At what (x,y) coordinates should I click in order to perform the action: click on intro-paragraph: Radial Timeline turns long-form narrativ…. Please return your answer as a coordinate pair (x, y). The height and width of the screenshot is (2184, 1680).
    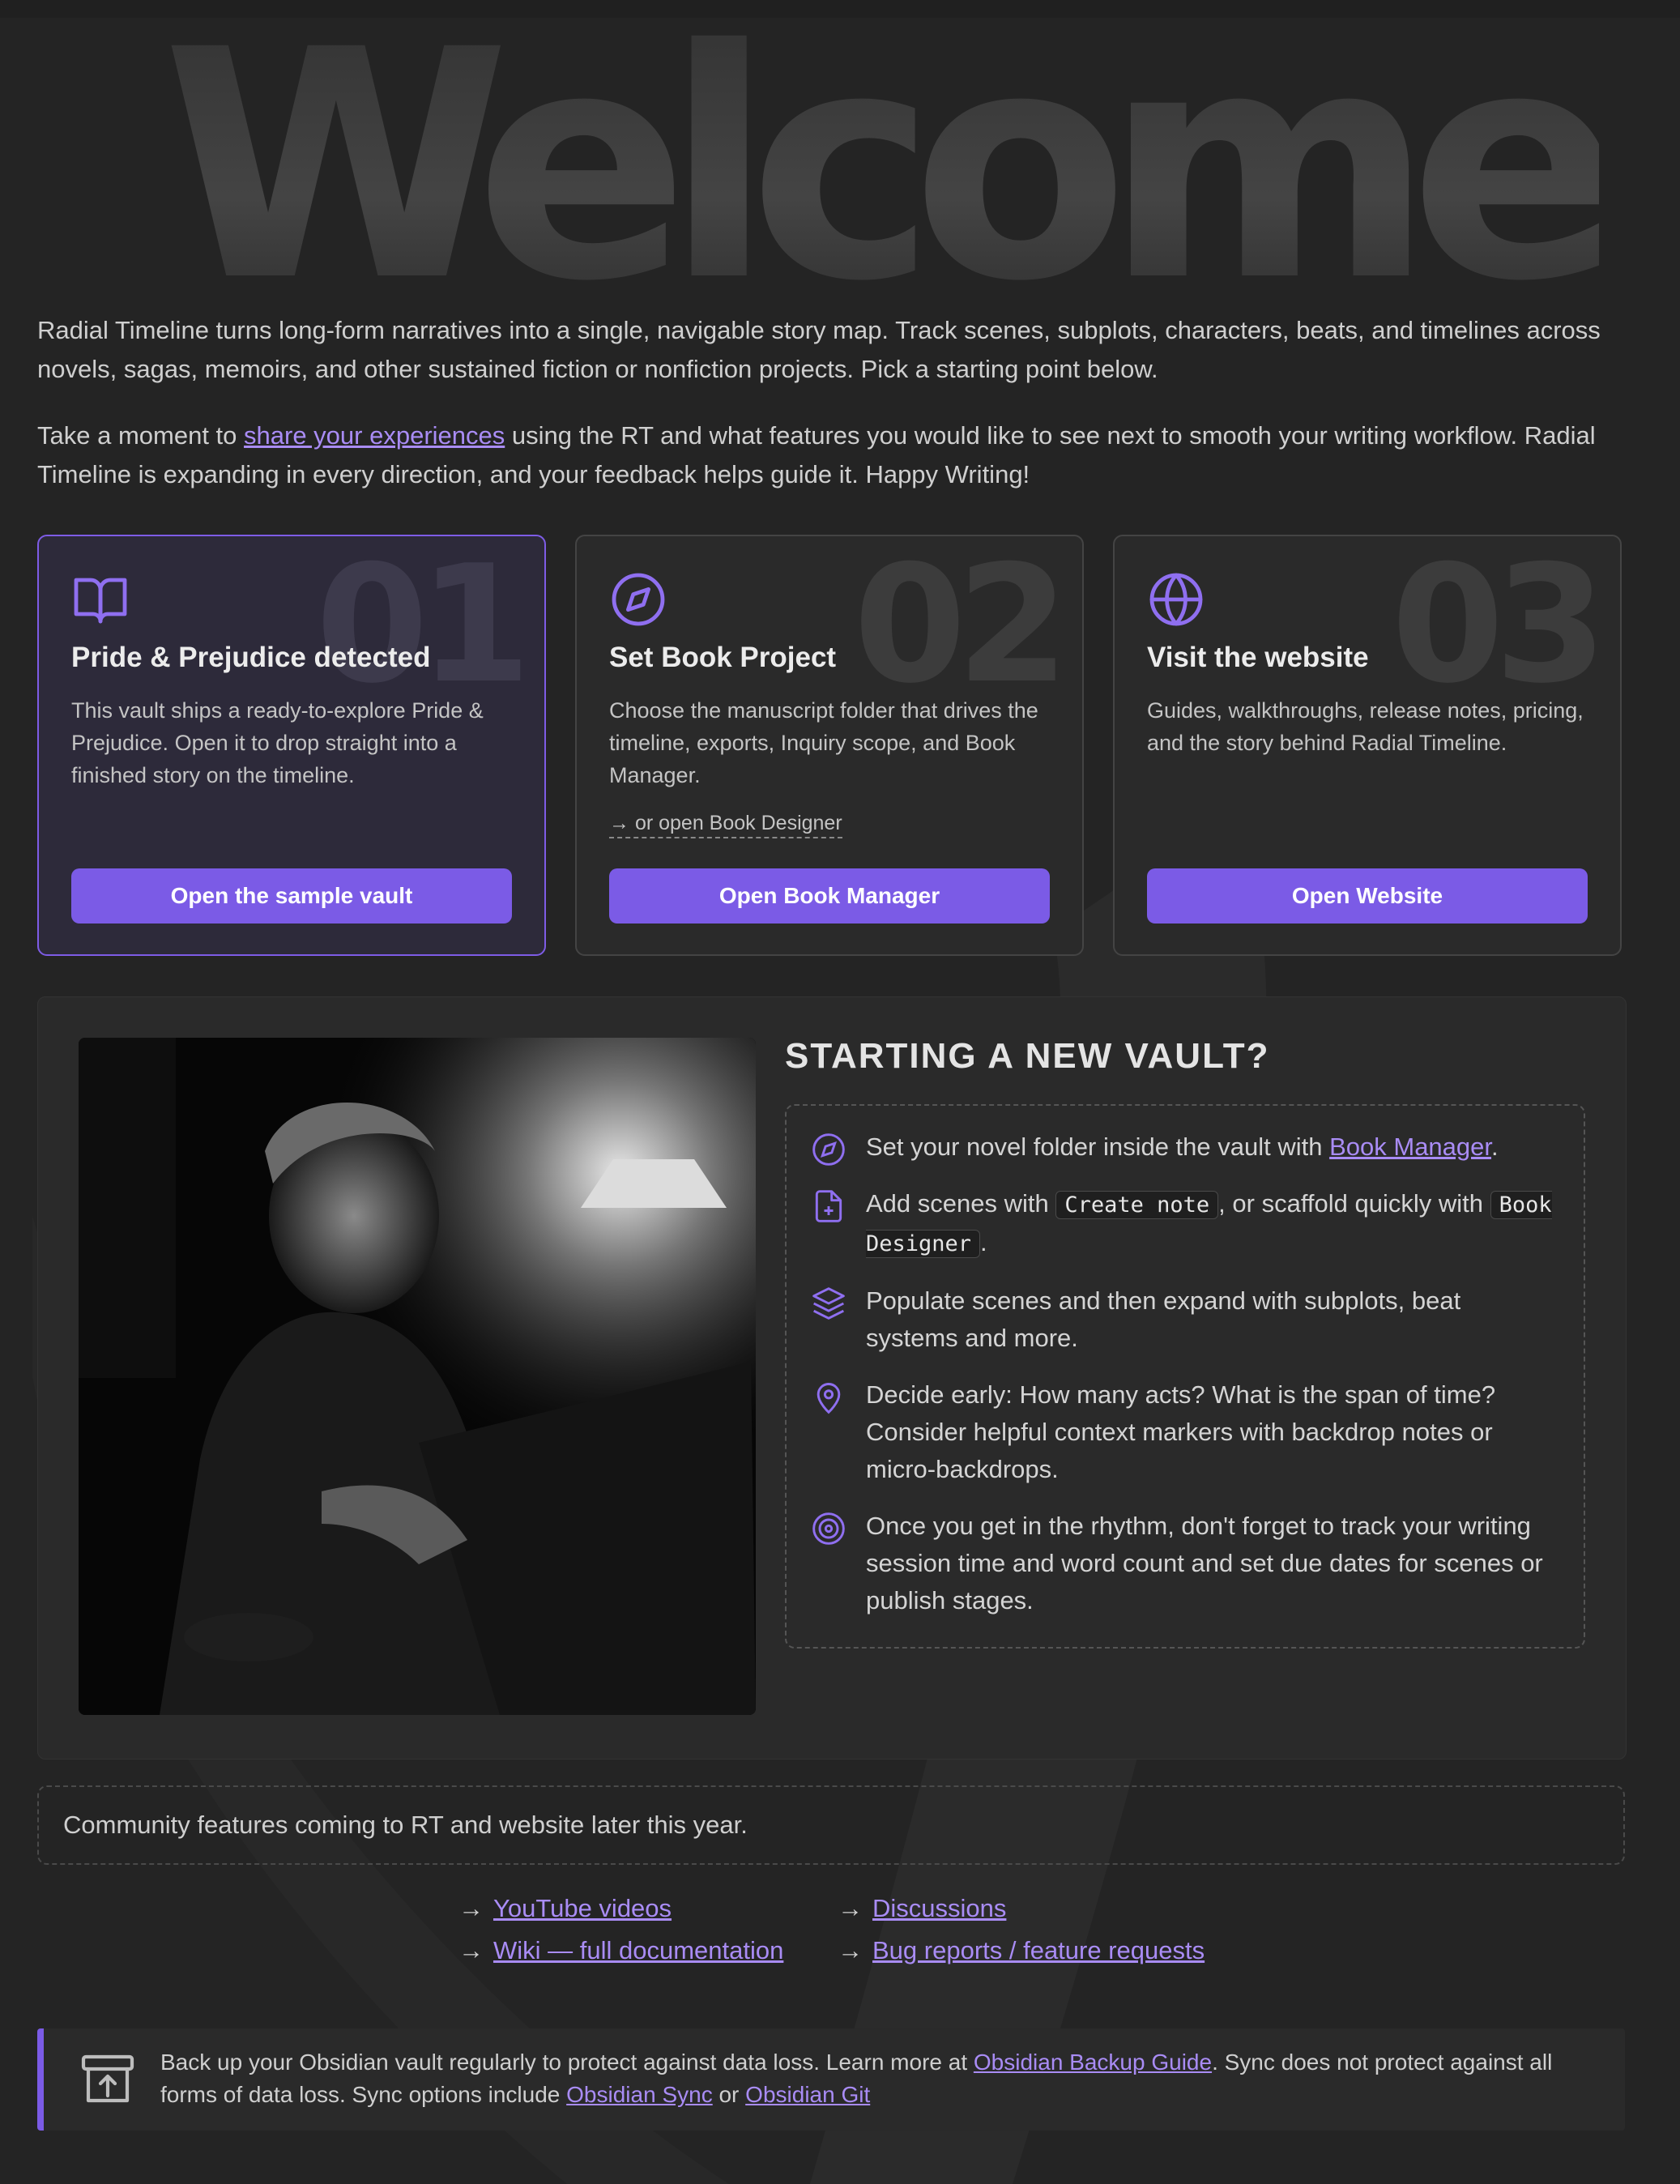
    Looking at the image, I should click on (819, 349).